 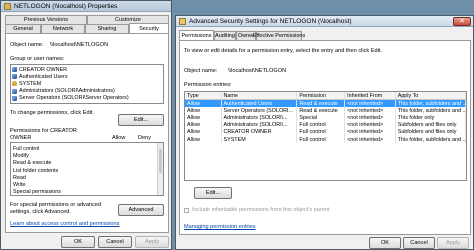 I want to click on object-name-label: Object name:, so click(x=27, y=45).